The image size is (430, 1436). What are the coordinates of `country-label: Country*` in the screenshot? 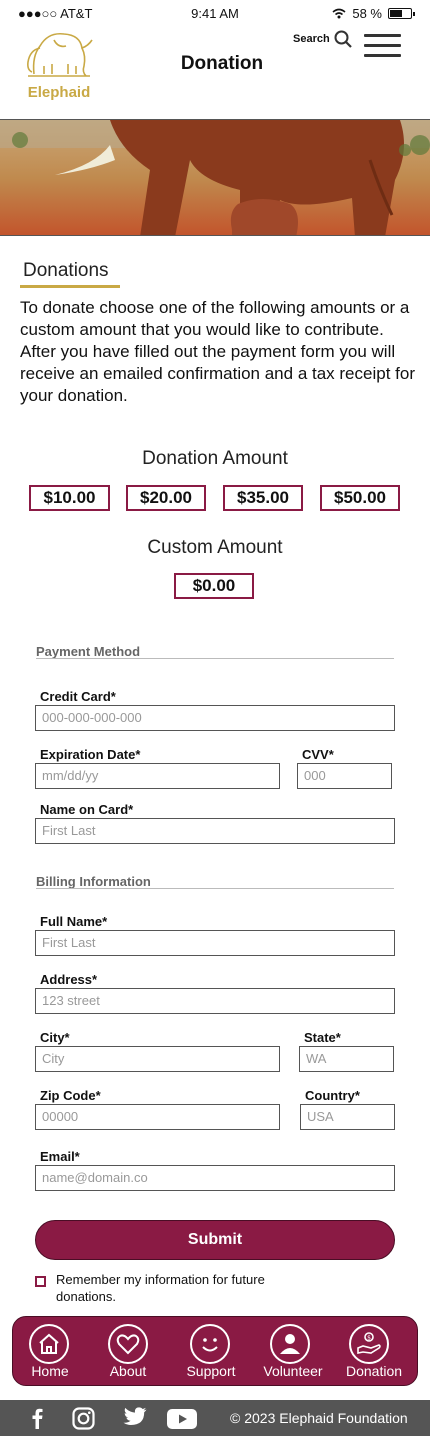 It's located at (332, 1095).